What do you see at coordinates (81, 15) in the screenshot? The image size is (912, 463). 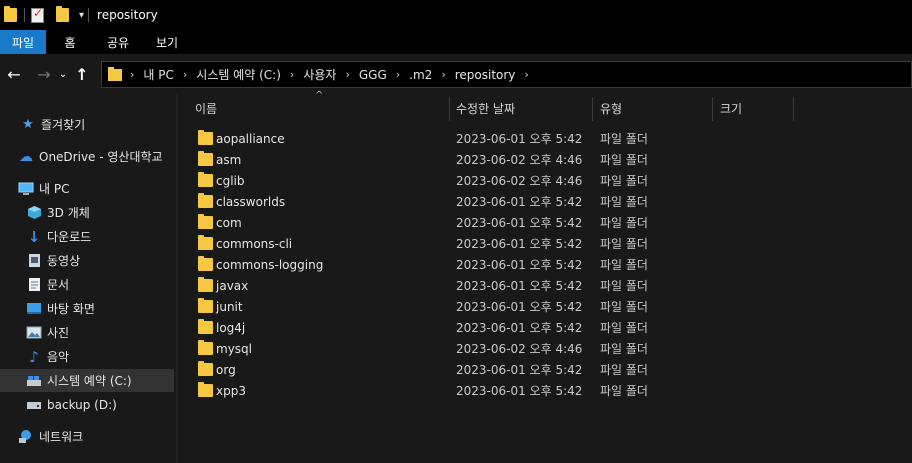 I see `customize-toolbar-icon: ▾` at bounding box center [81, 15].